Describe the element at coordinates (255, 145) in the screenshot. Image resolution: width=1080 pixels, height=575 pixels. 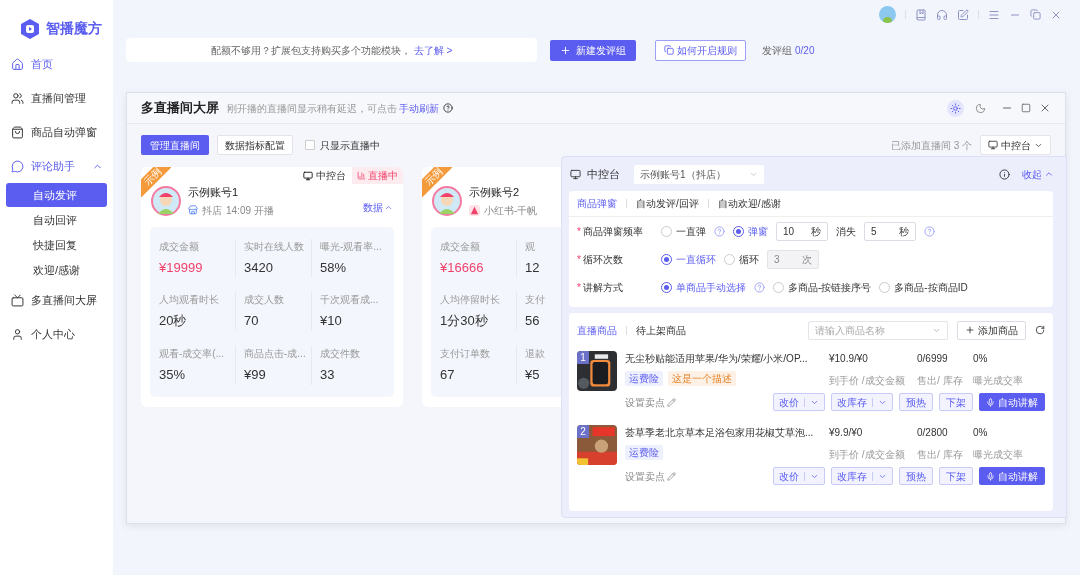
I see `metrics-config-button: 数据指标配置` at that location.